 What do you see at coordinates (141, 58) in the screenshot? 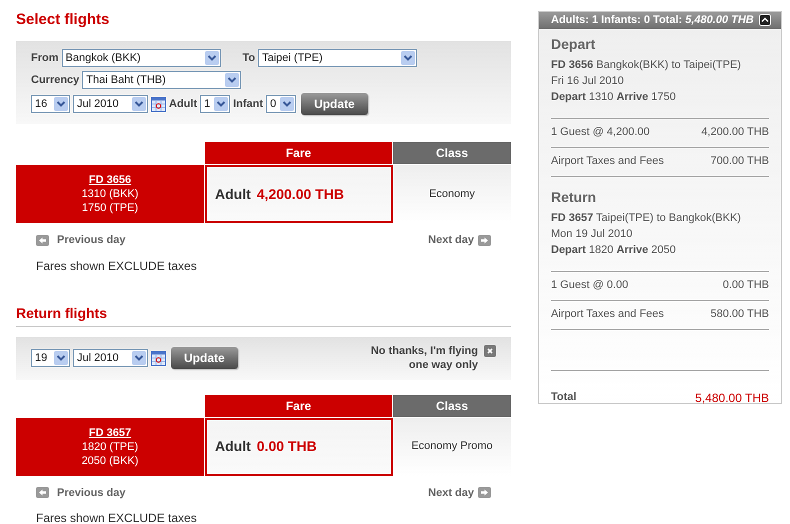
I see `dropdown: Bangkok (BKK)` at bounding box center [141, 58].